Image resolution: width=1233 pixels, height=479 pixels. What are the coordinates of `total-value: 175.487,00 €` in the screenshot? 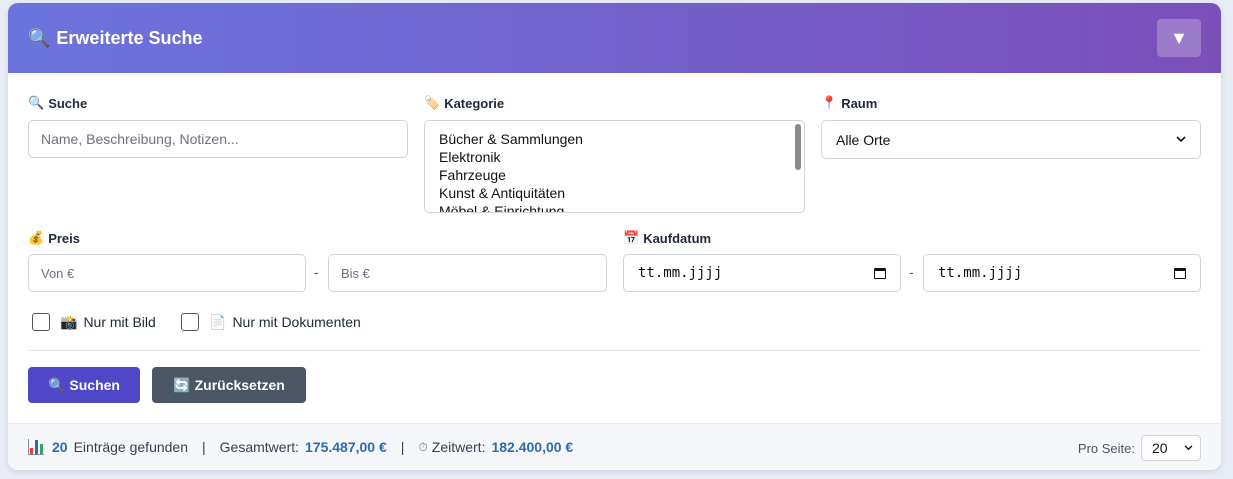 It's located at (346, 447).